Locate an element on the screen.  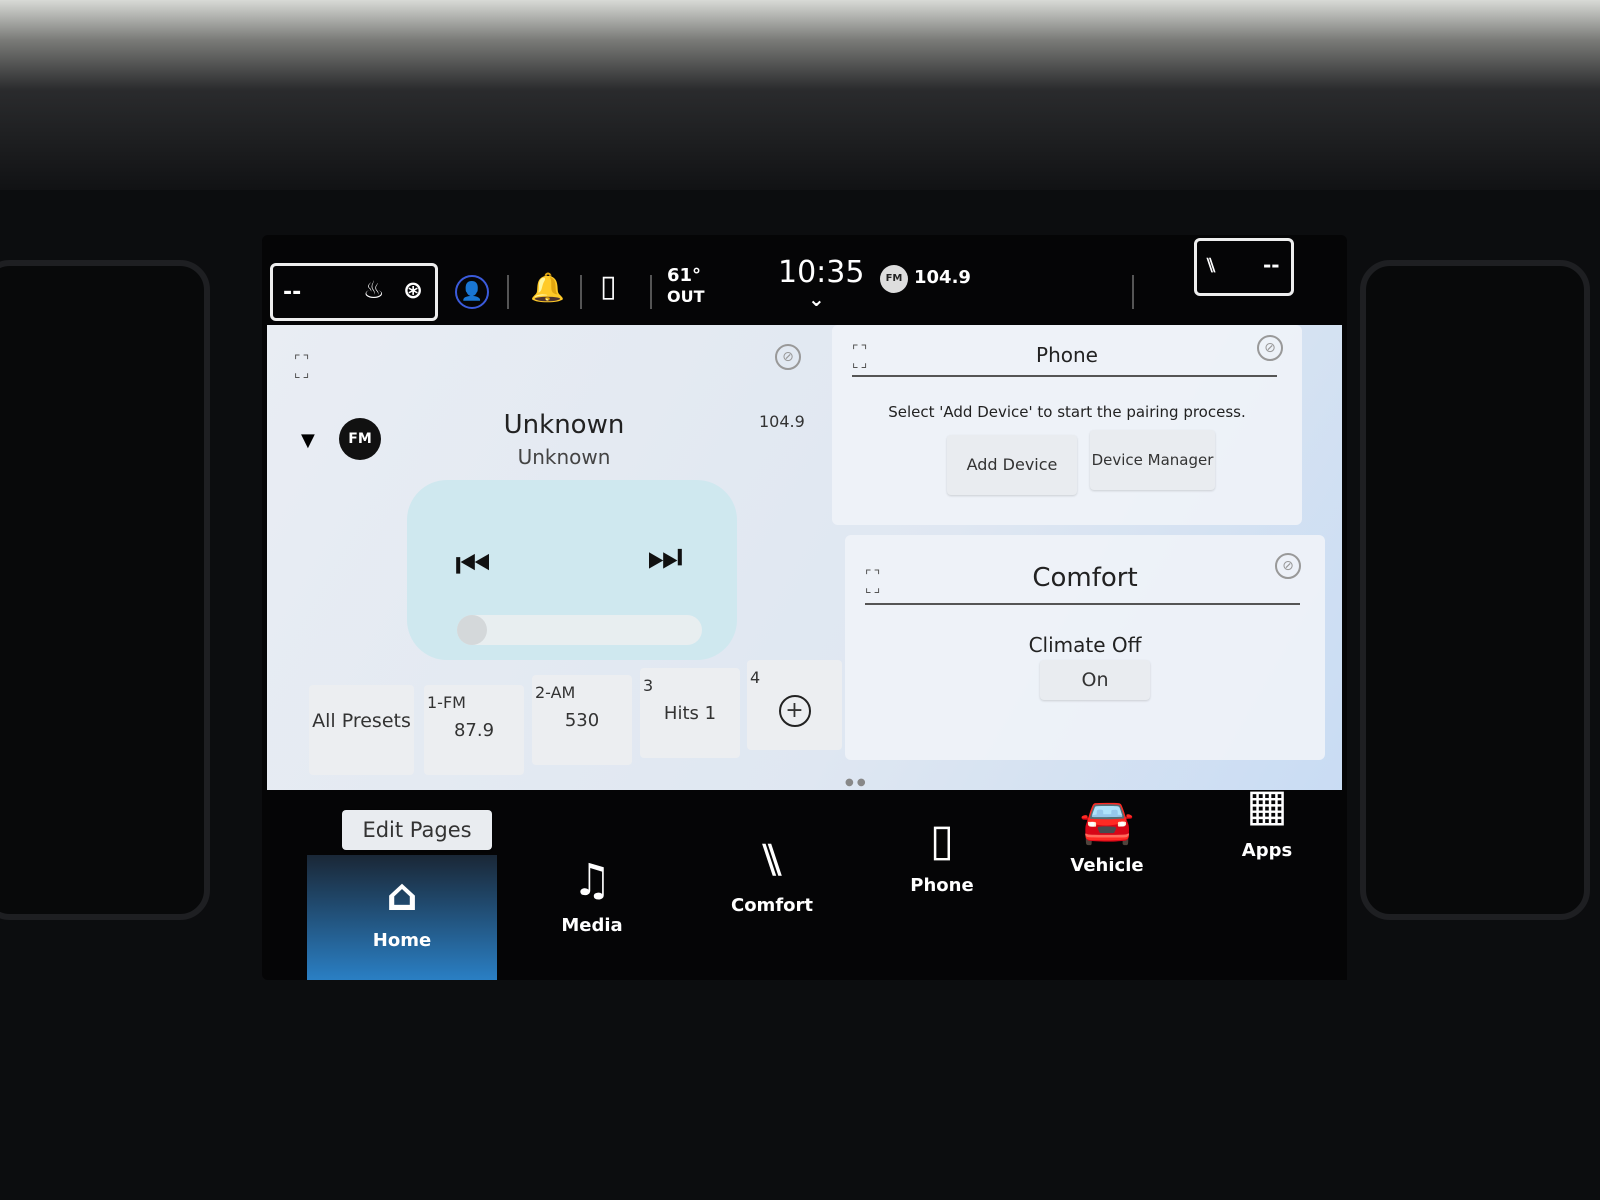
edit-pages-button: Edit Pages is located at coordinates (417, 830).